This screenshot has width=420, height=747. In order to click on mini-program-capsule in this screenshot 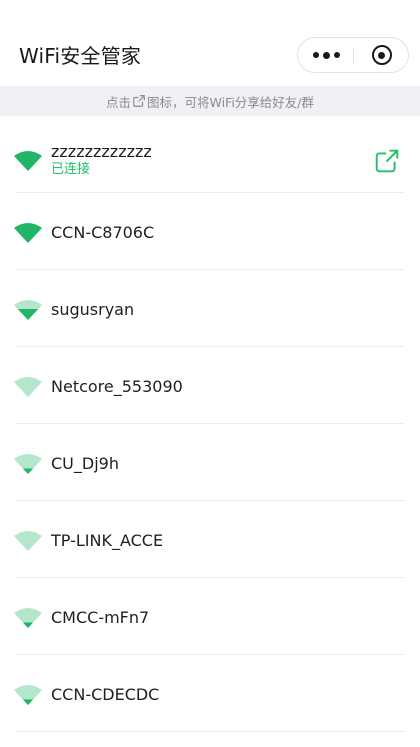, I will do `click(353, 55)`.